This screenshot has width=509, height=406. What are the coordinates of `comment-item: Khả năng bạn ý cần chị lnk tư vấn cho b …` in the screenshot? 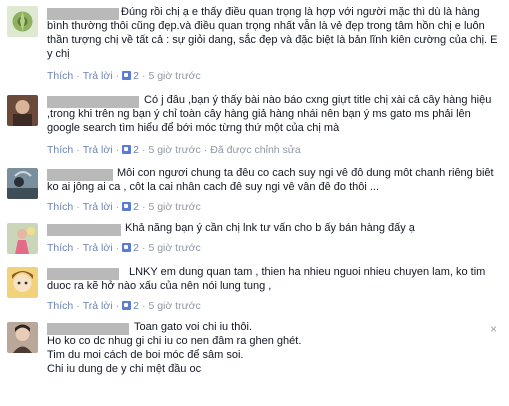 It's located at (254, 240).